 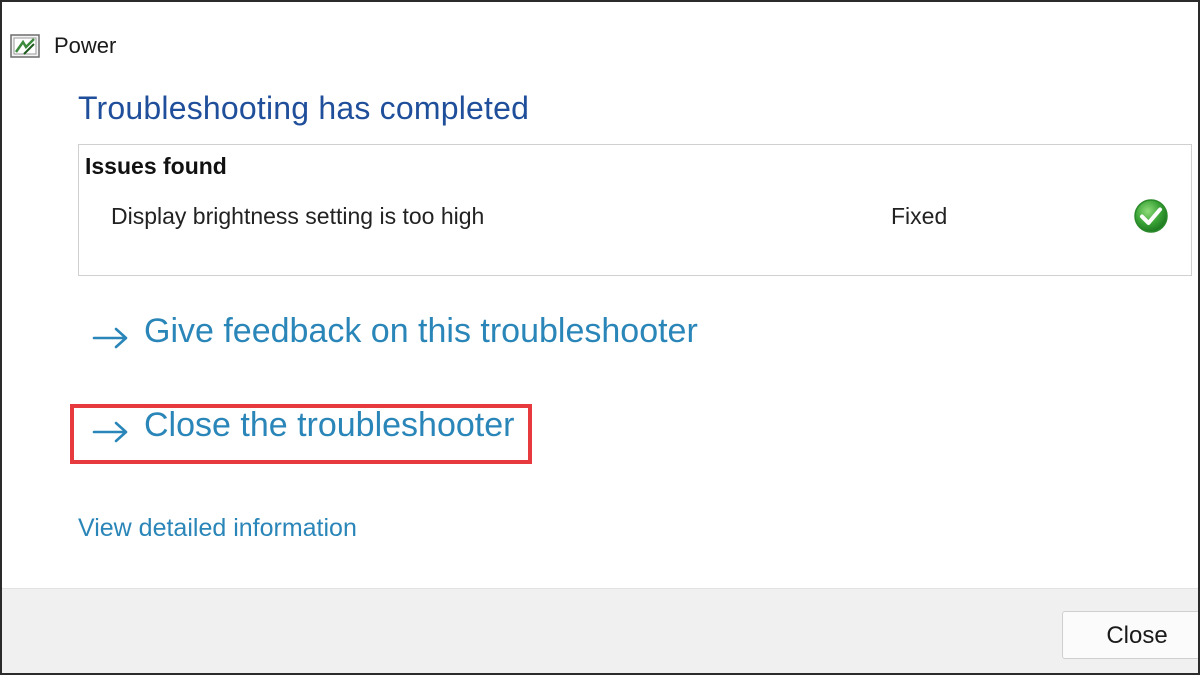 I want to click on power-troubleshooter-icon, so click(x=25, y=46).